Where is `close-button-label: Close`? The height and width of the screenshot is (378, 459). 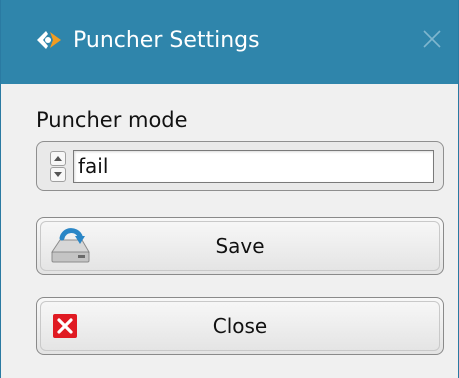
close-button-label: Close is located at coordinates (240, 326).